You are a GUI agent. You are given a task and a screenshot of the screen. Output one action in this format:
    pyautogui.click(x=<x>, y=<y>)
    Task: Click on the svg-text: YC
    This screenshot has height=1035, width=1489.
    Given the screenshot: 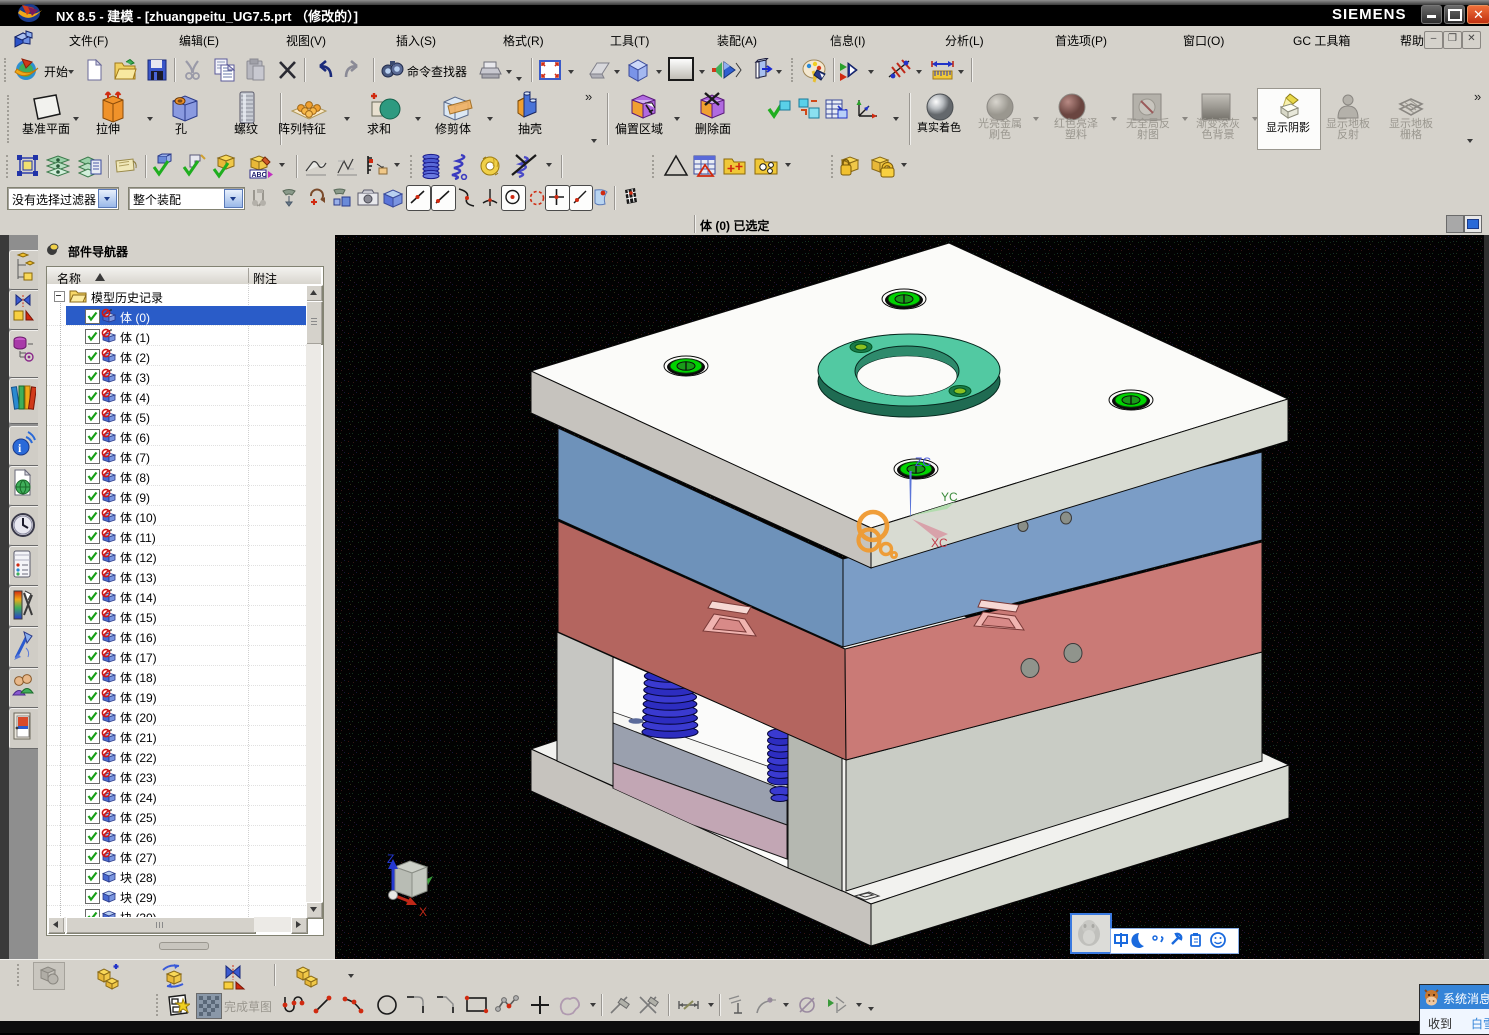 What is the action you would take?
    pyautogui.click(x=949, y=497)
    